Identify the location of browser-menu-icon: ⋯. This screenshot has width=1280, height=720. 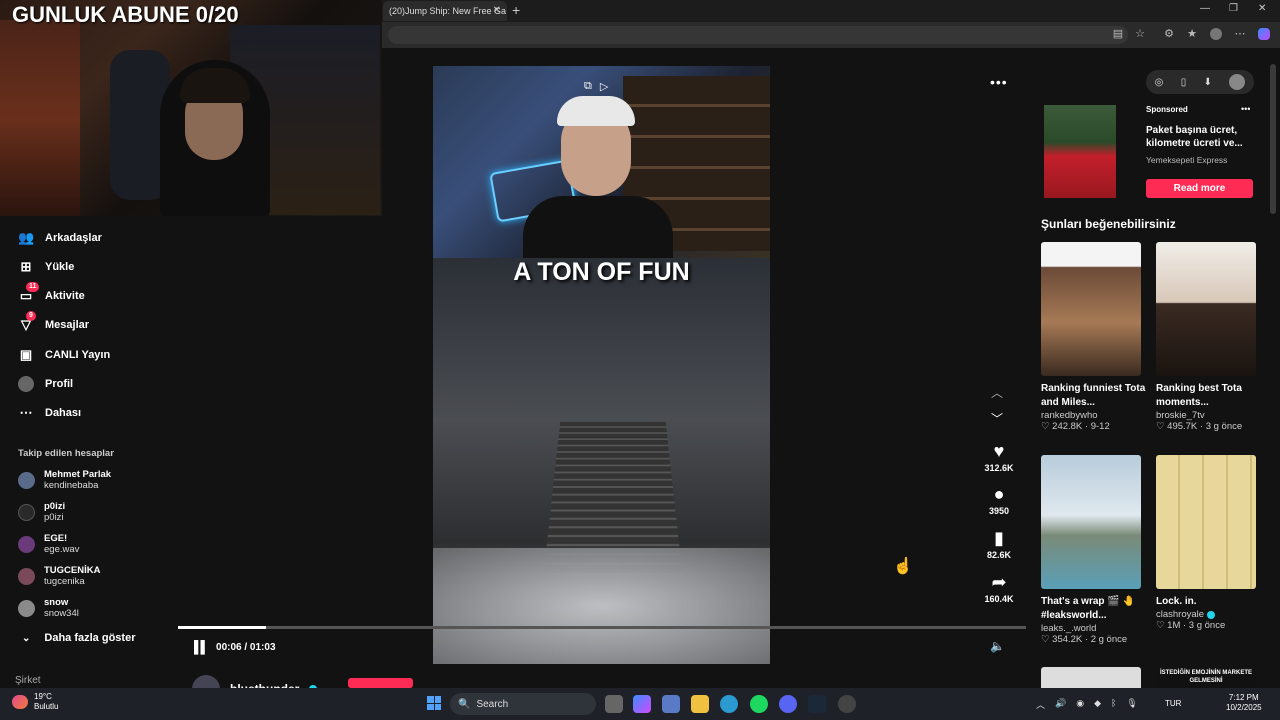
(1240, 34).